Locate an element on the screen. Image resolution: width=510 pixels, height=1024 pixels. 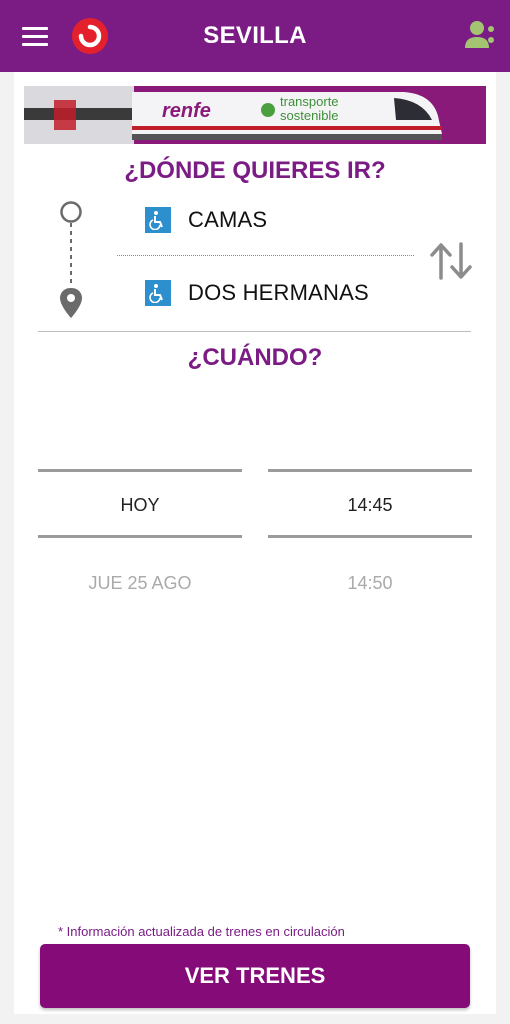
when-heading: ¿CUÁNDO? is located at coordinates (255, 357).